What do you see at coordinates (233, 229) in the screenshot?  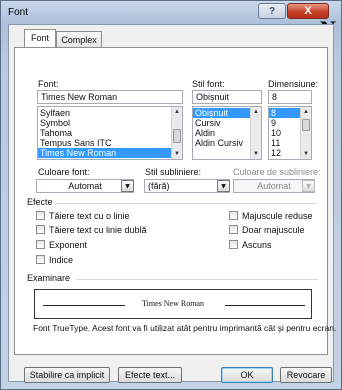 I see `all-caps-checkbox` at bounding box center [233, 229].